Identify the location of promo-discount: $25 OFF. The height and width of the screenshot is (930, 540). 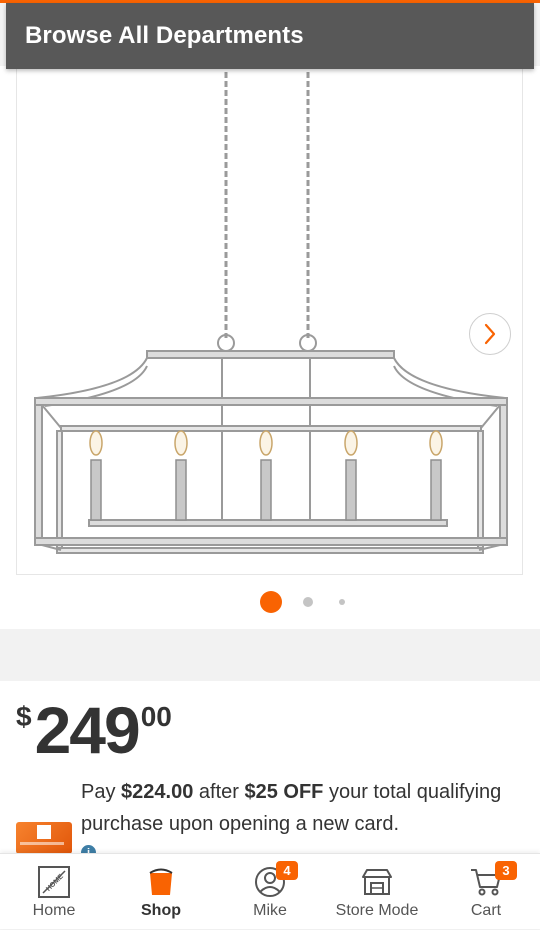
(284, 792).